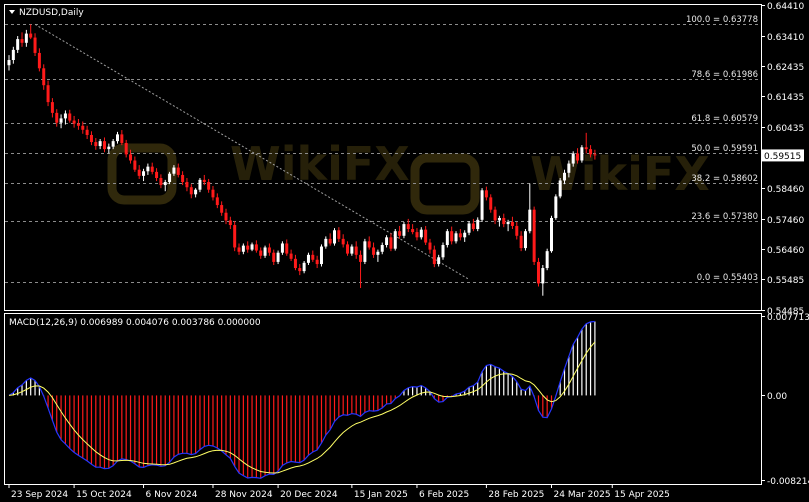 The width and height of the screenshot is (809, 502). Describe the element at coordinates (642, 495) in the screenshot. I see `time-axis-label: 15 Apr 2025` at that location.